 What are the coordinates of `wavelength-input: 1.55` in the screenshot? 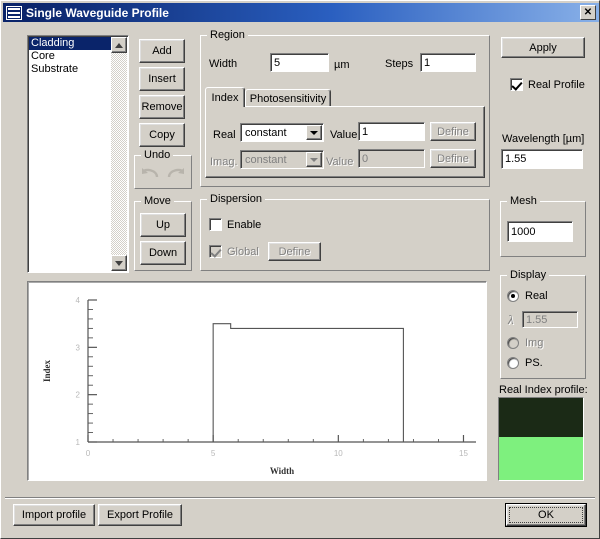 It's located at (542, 159).